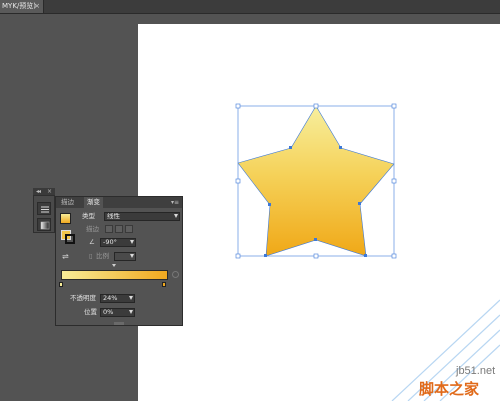 The image size is (500, 401). I want to click on watermark-site: 脚本之家, so click(449, 389).